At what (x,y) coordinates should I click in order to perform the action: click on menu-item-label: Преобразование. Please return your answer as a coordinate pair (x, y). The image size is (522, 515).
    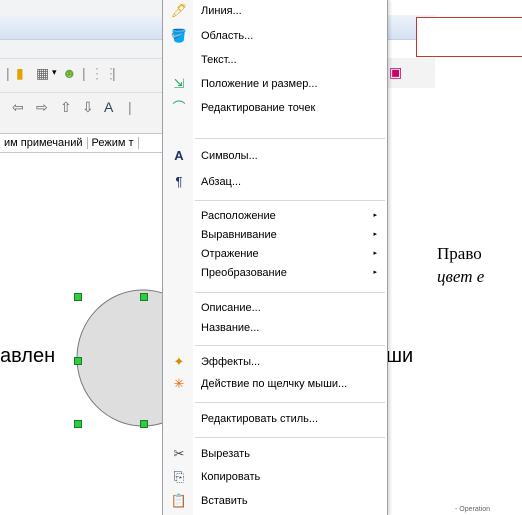
    Looking at the image, I should click on (244, 273).